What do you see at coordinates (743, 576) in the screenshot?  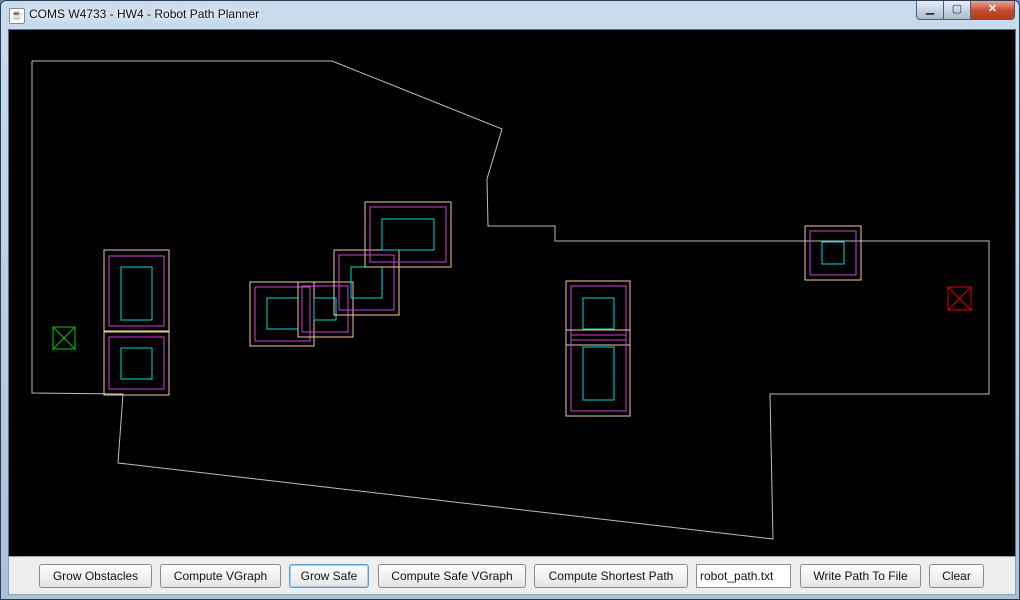 I see `output-filename-field: robot_path.txt` at bounding box center [743, 576].